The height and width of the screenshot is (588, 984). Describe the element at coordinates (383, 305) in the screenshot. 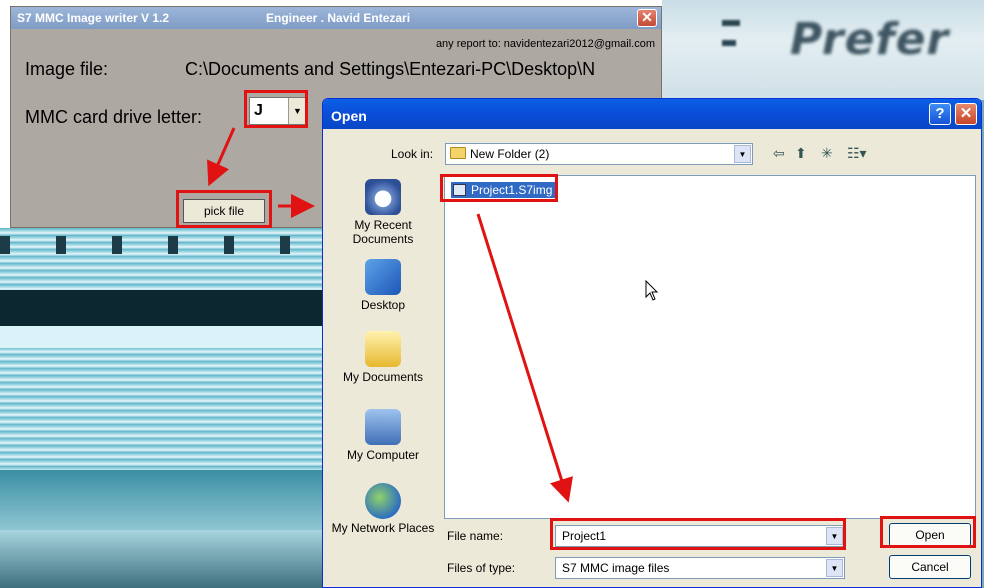

I see `place-label: Desktop` at that location.